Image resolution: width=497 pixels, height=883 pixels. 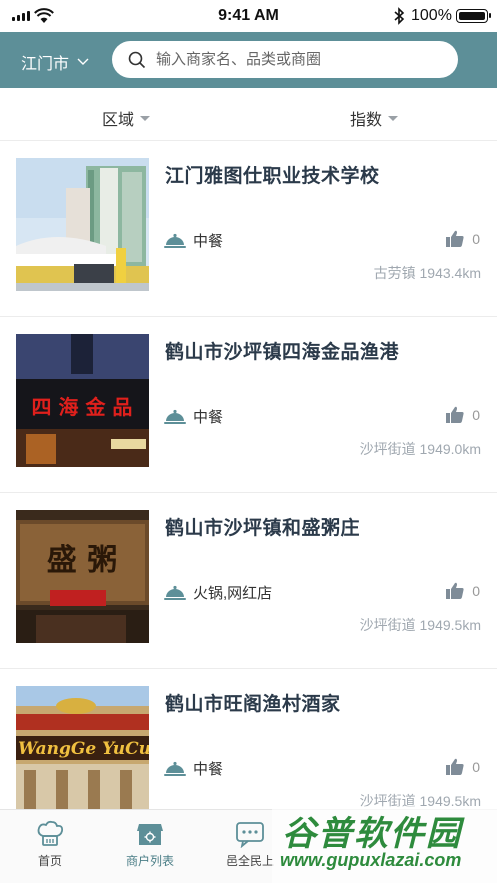 What do you see at coordinates (282, 352) in the screenshot?
I see `merchant-name: 鹤山市沙坪镇四海金品渔港` at bounding box center [282, 352].